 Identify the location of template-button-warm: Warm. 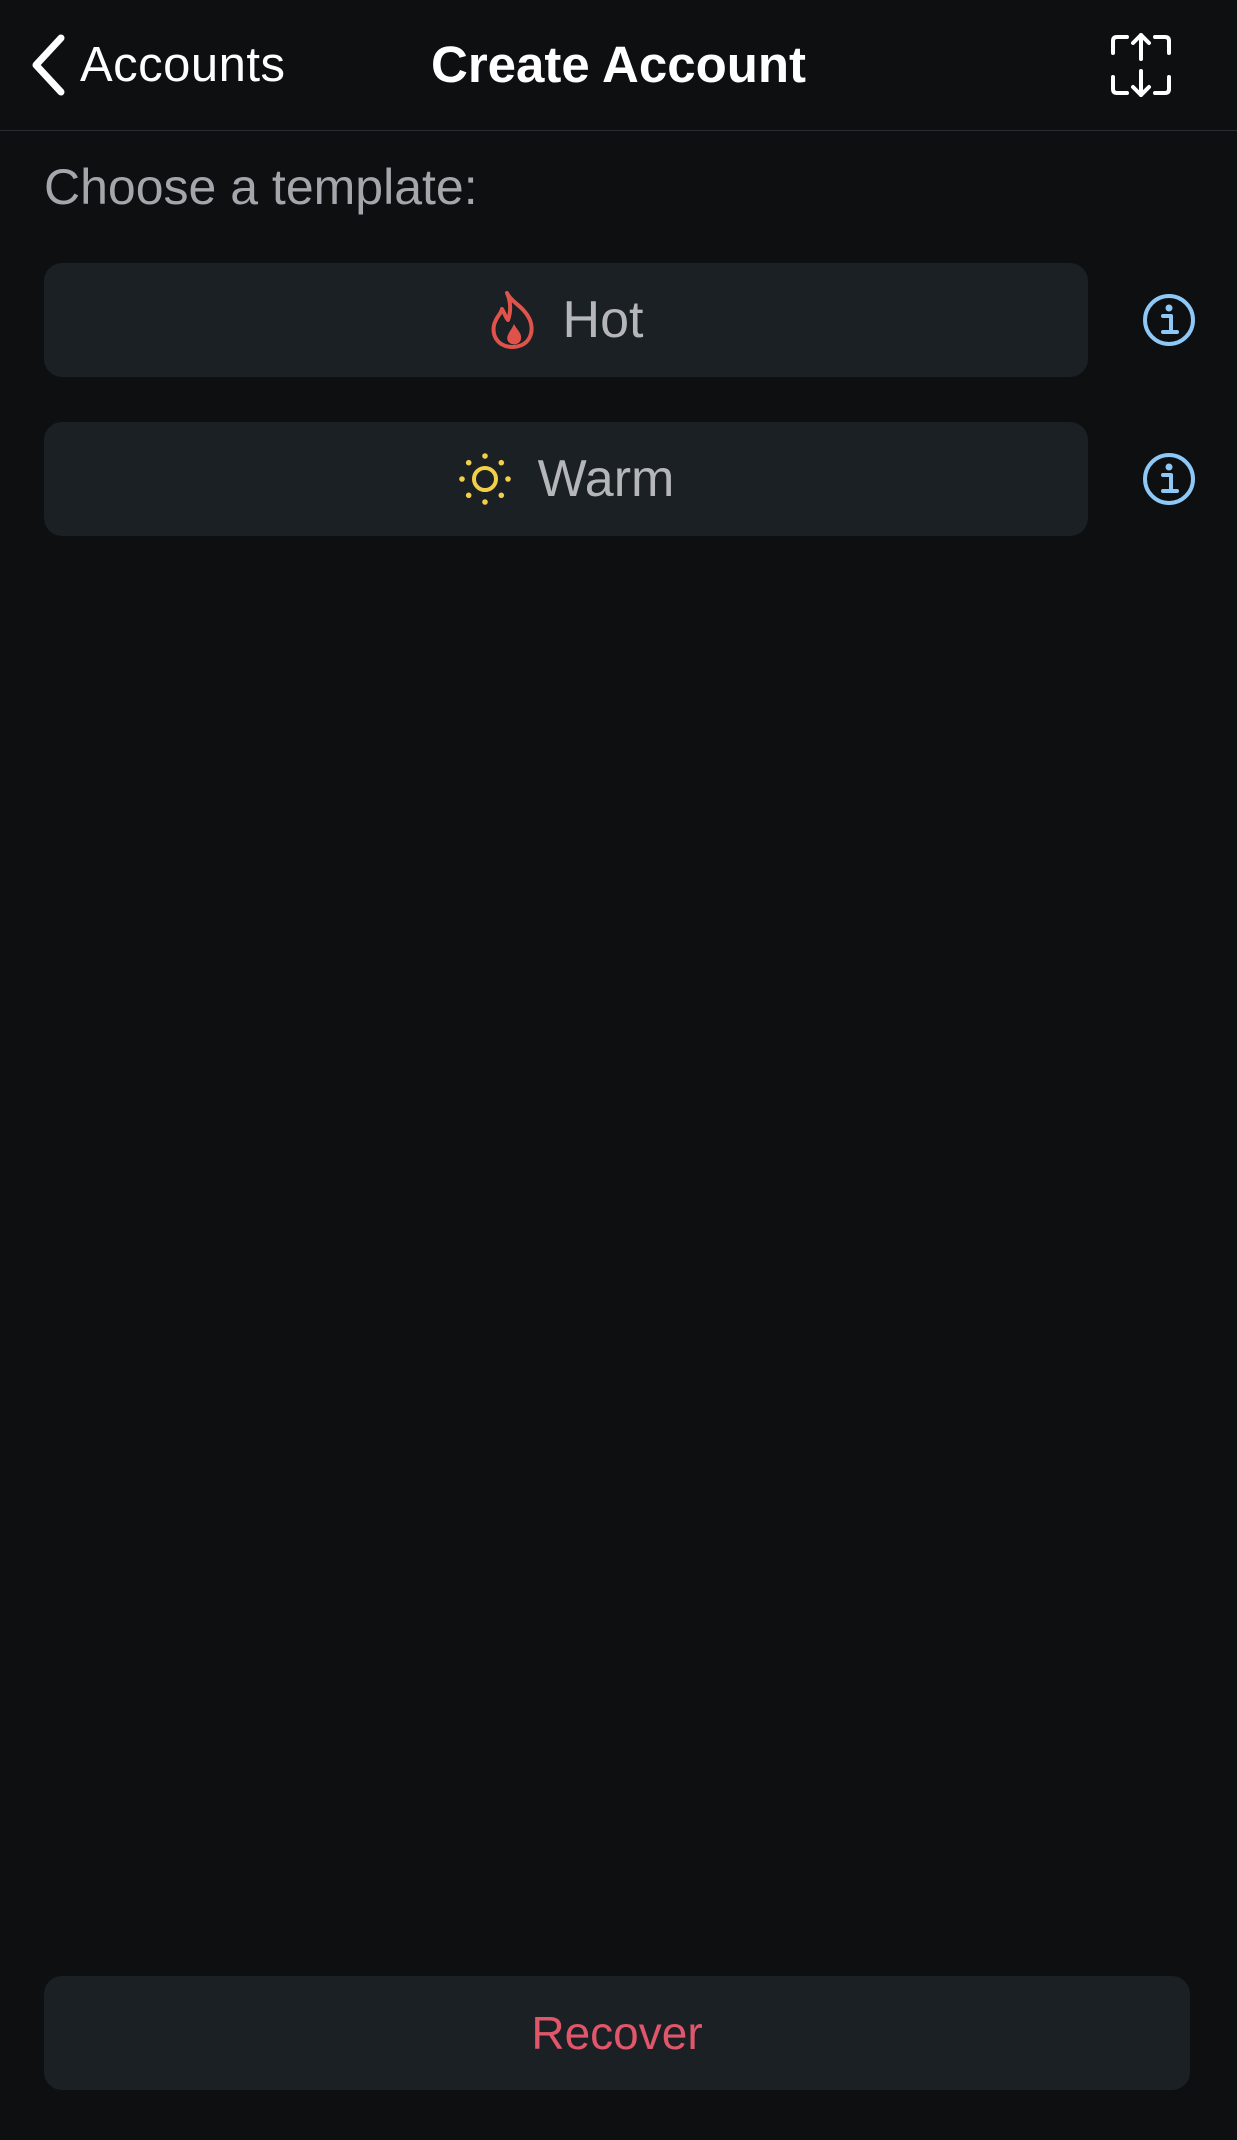
(566, 479).